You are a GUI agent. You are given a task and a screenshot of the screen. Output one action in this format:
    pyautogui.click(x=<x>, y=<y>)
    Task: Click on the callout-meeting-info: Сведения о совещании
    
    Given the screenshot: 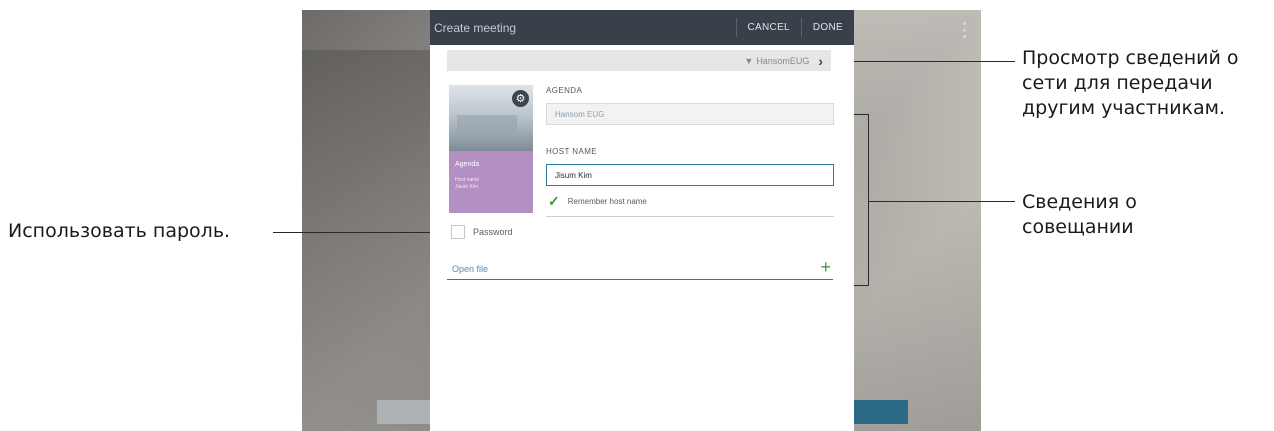 What is the action you would take?
    pyautogui.click(x=1079, y=215)
    